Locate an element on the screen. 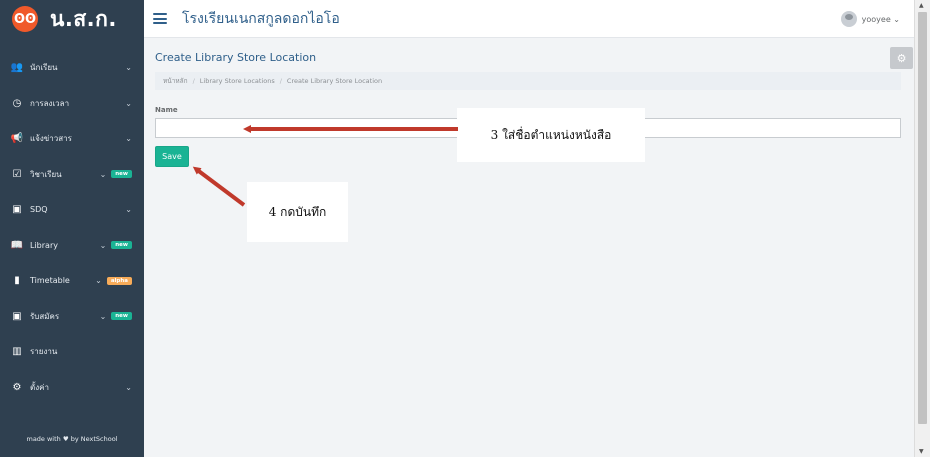  sidebar-item-5: 📖 Library ⌄ new is located at coordinates (72, 246).